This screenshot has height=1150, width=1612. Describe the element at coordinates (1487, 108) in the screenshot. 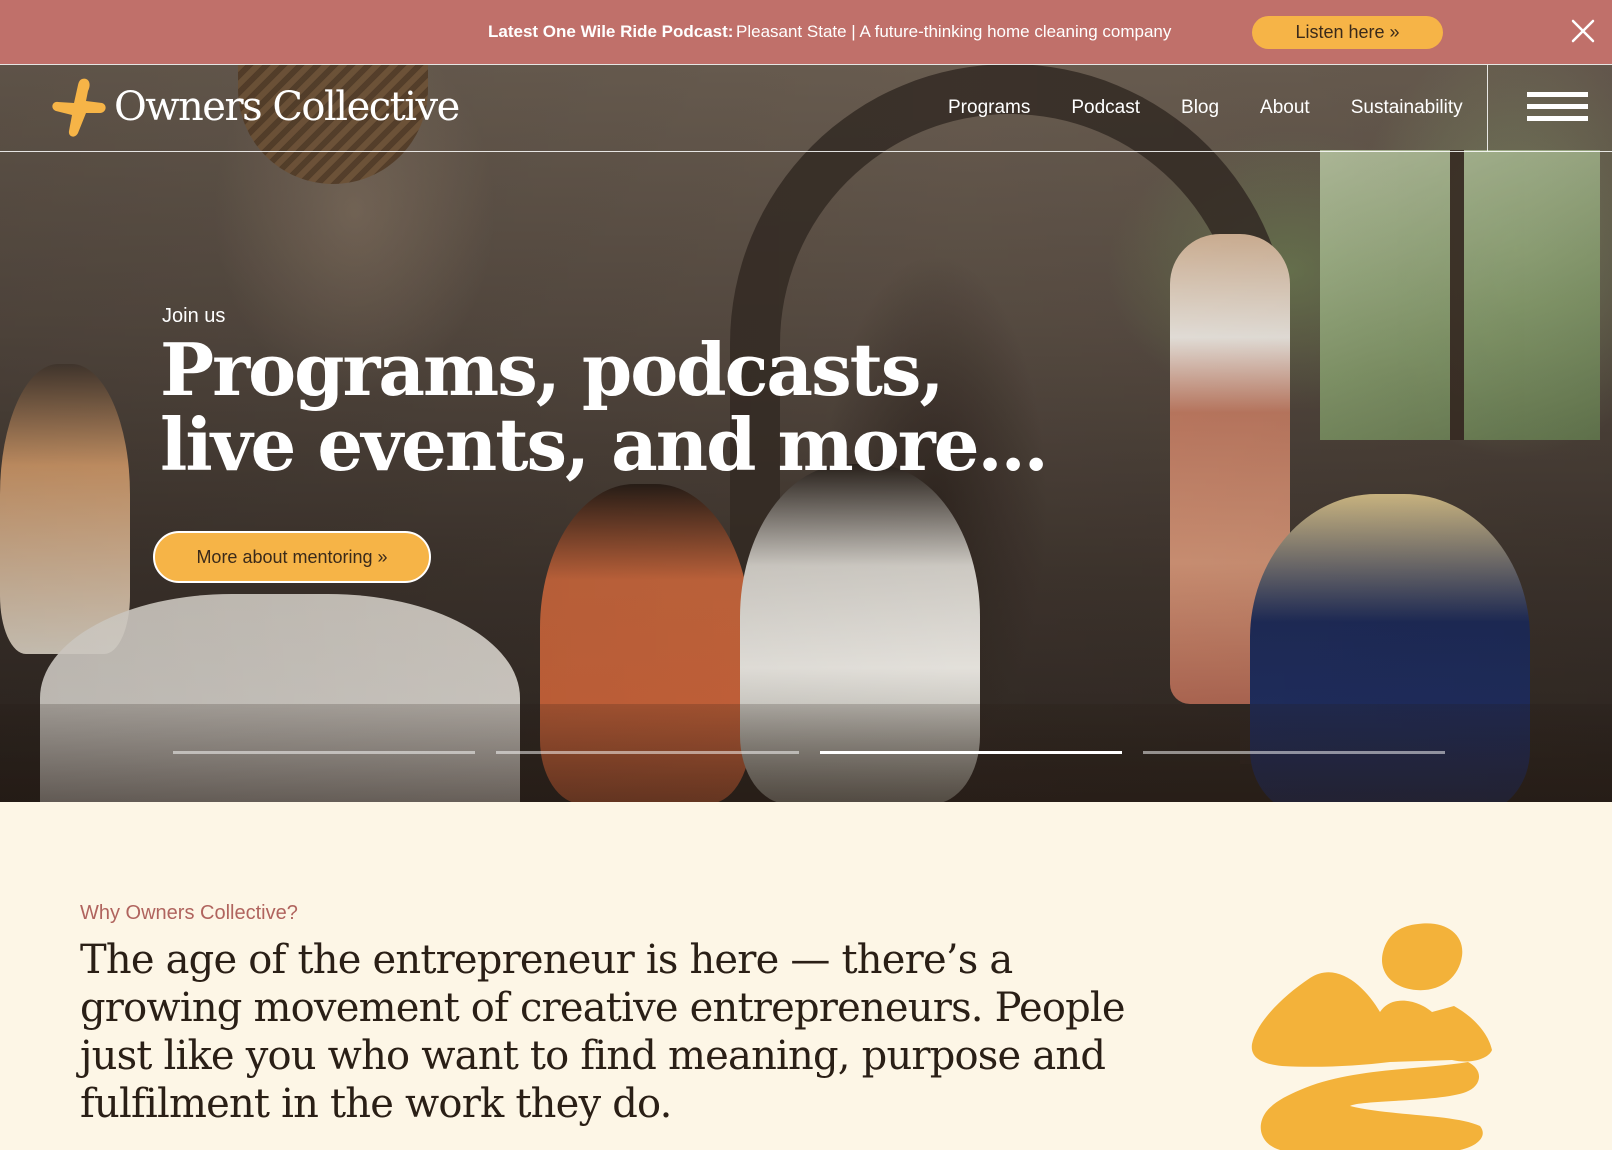

I see `nav-divider` at that location.